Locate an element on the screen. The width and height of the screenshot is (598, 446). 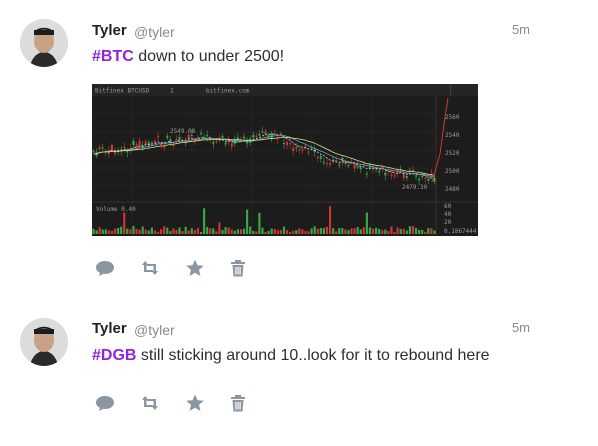
timestamp: 5m is located at coordinates (520, 327).